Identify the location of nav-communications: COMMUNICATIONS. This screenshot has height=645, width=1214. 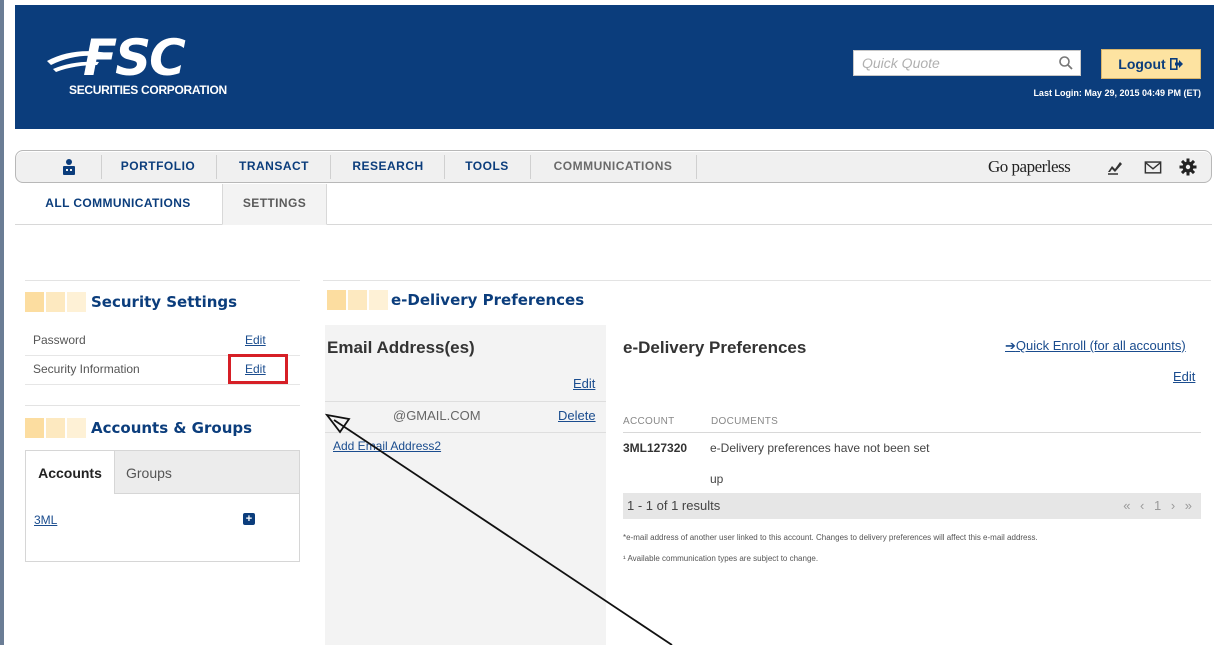
(613, 166).